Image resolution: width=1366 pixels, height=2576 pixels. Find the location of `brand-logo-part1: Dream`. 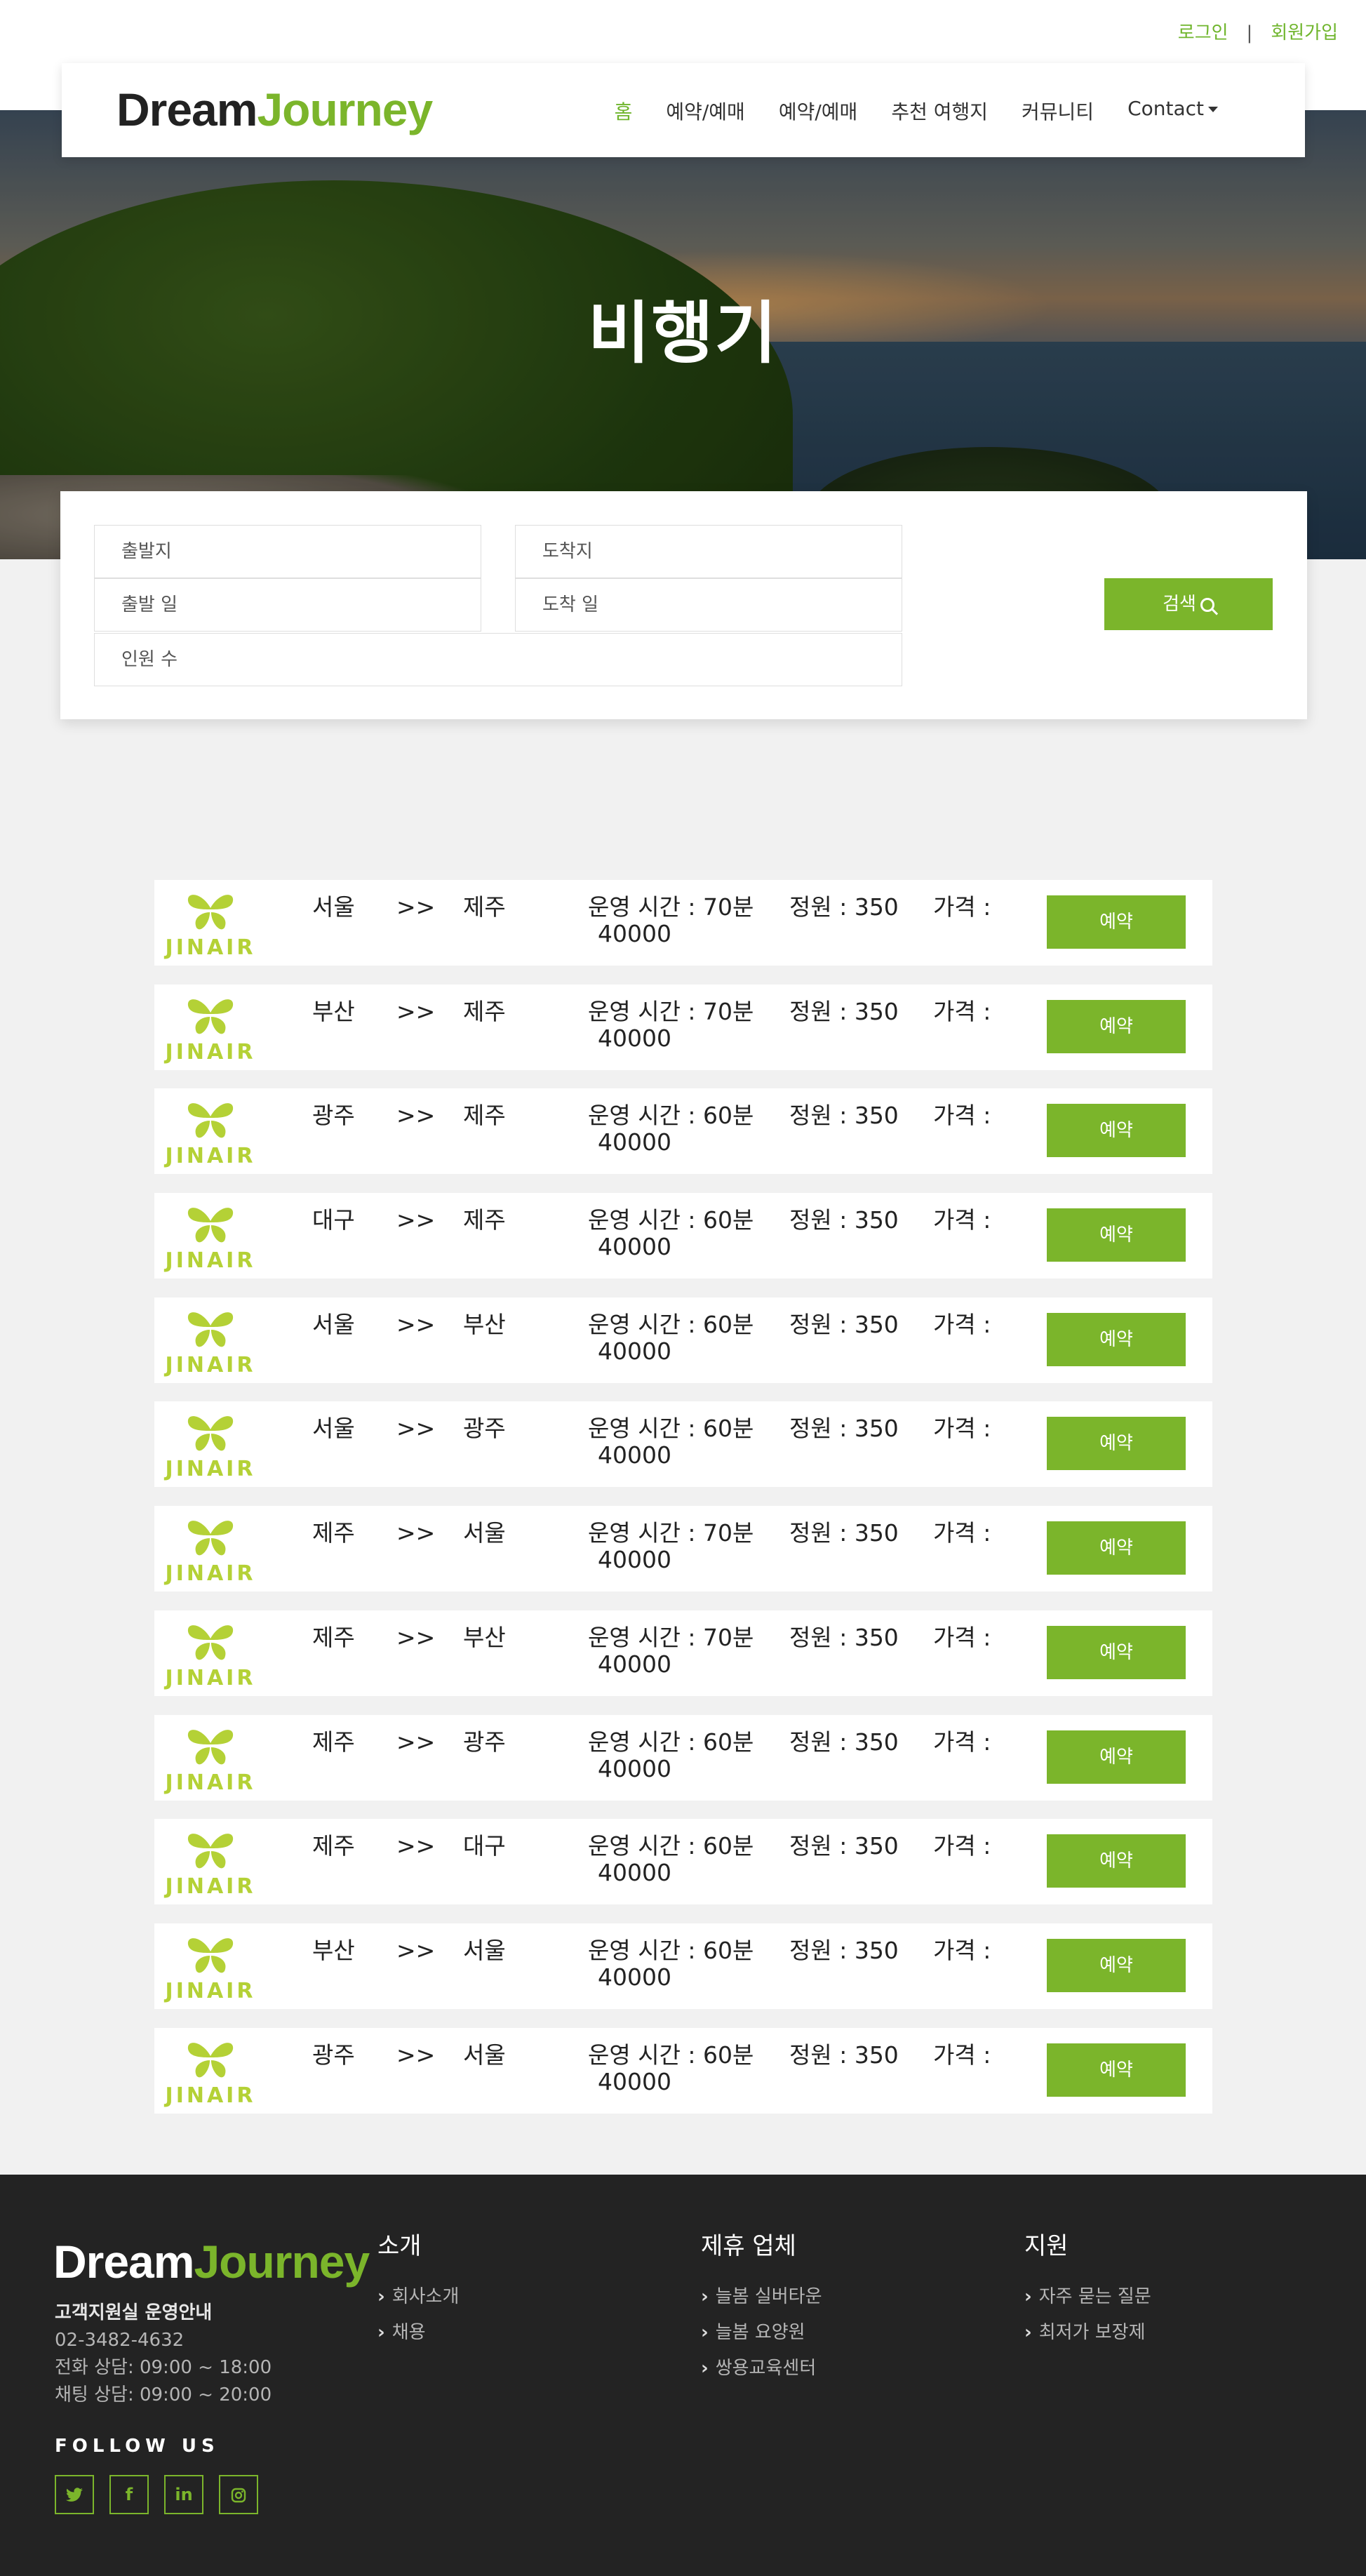

brand-logo-part1: Dream is located at coordinates (187, 109).